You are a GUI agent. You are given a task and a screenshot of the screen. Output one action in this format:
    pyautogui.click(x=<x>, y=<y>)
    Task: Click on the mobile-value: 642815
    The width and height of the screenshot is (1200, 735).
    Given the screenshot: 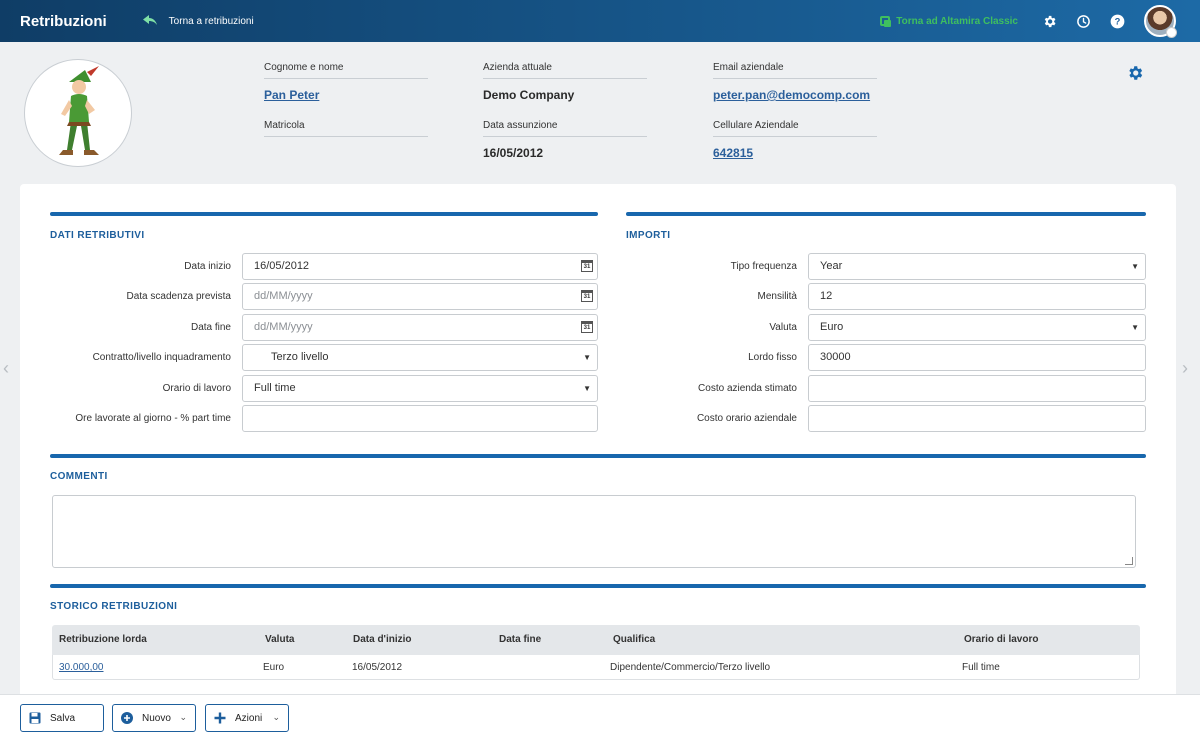 What is the action you would take?
    pyautogui.click(x=795, y=153)
    